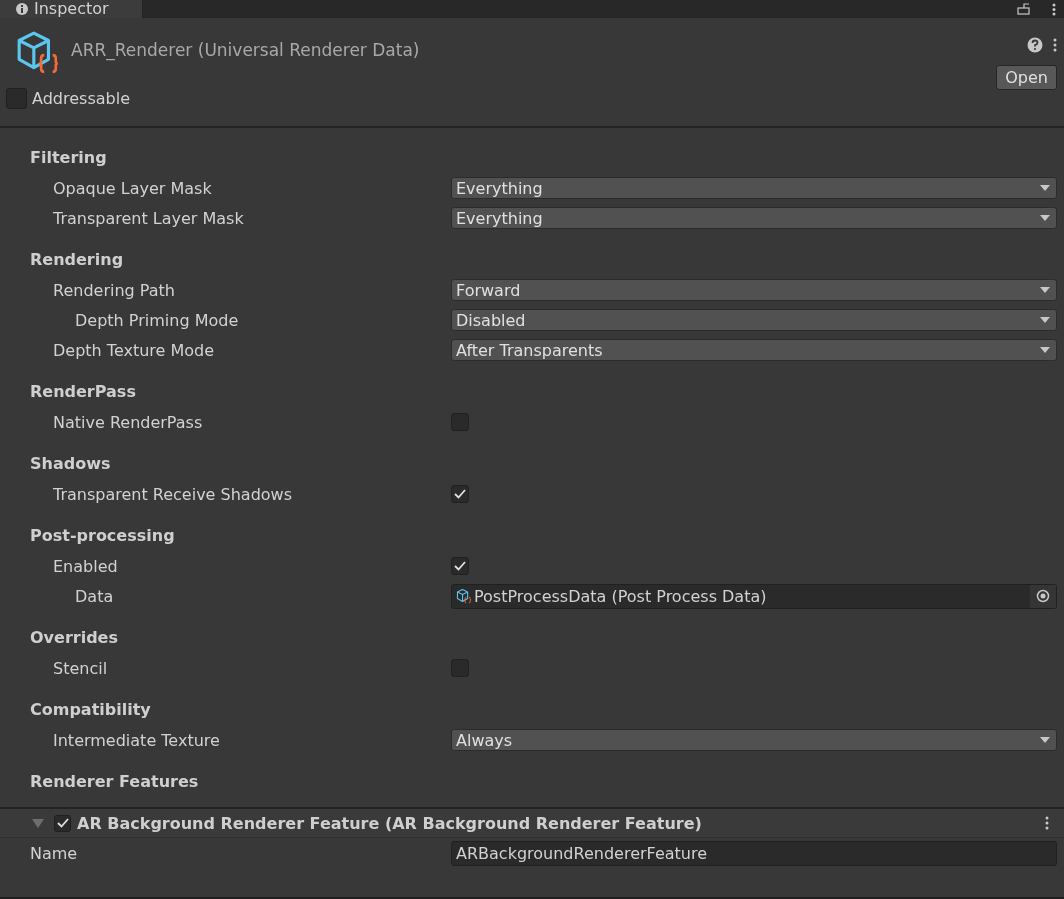  I want to click on field-label: Intermediate Texture, so click(136, 740).